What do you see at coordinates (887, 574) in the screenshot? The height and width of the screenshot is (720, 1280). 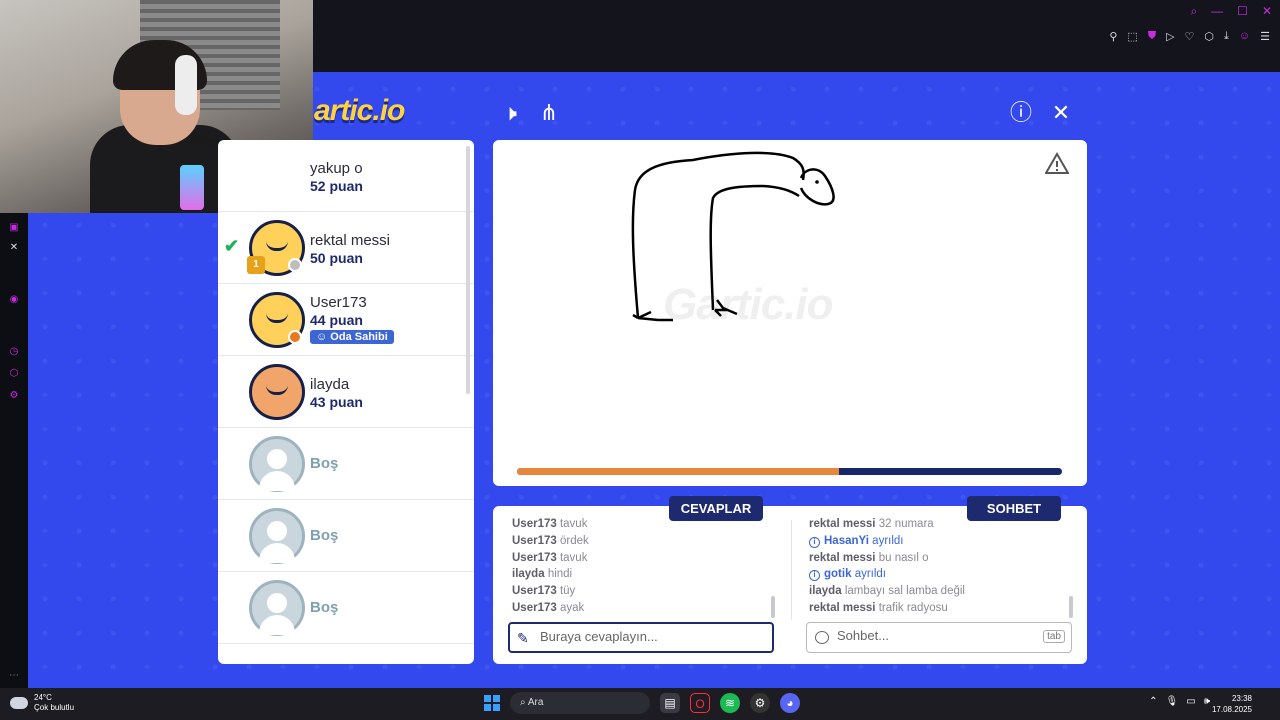 I see `system-message: i gotik ayrıldı` at bounding box center [887, 574].